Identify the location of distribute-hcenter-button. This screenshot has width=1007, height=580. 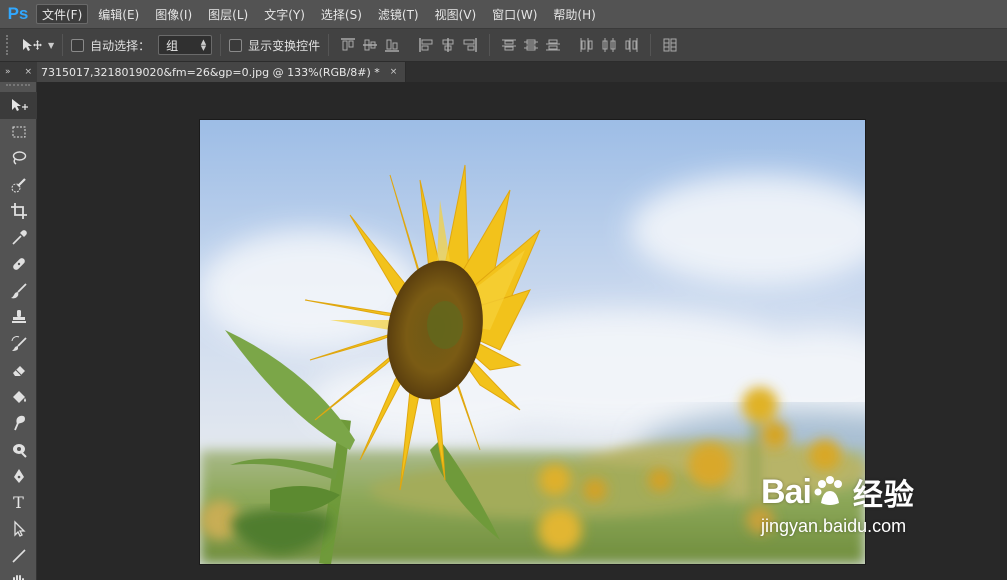
(609, 45).